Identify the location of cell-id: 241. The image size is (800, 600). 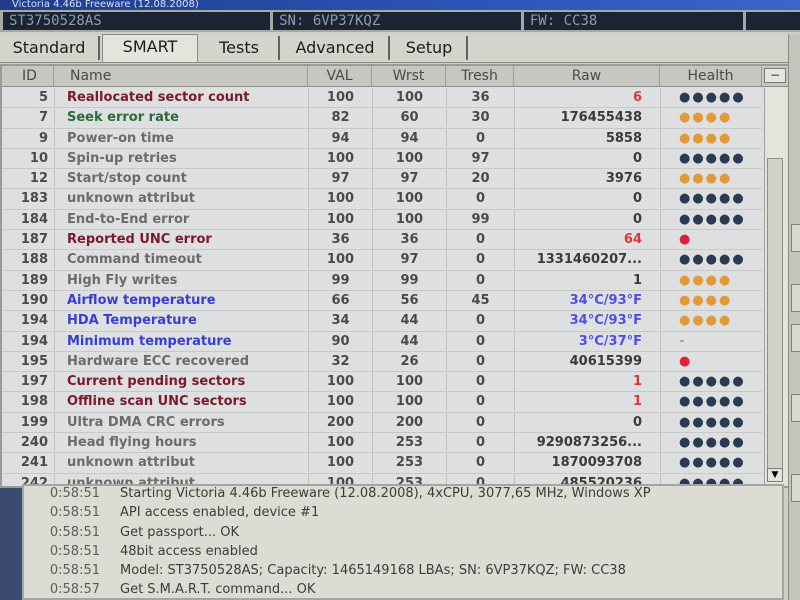
(34, 463).